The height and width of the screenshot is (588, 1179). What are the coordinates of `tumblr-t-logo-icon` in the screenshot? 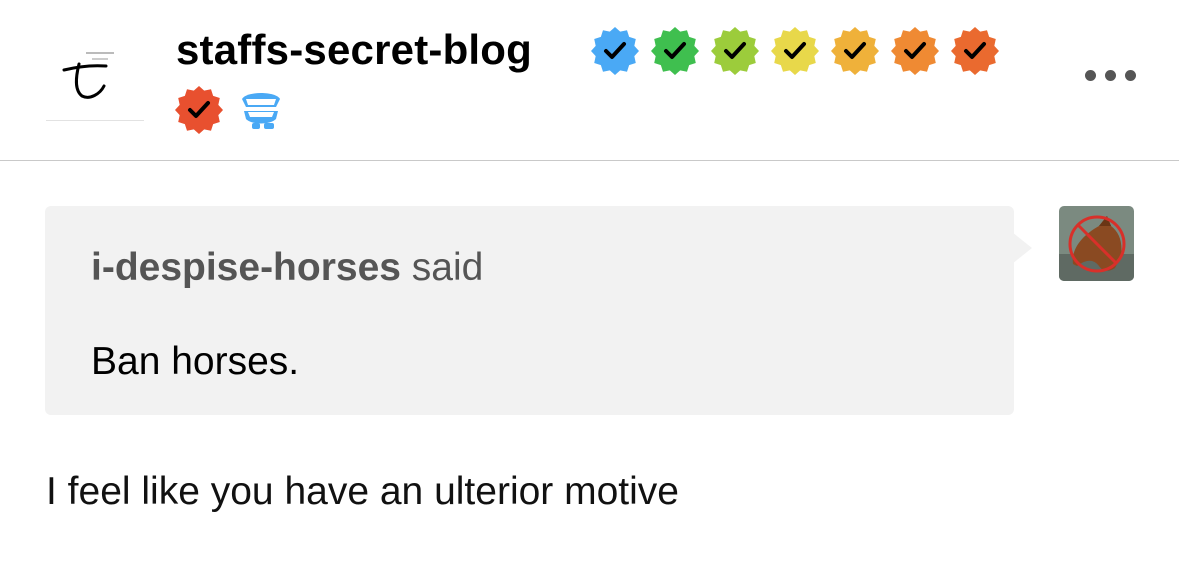 It's located at (95, 74).